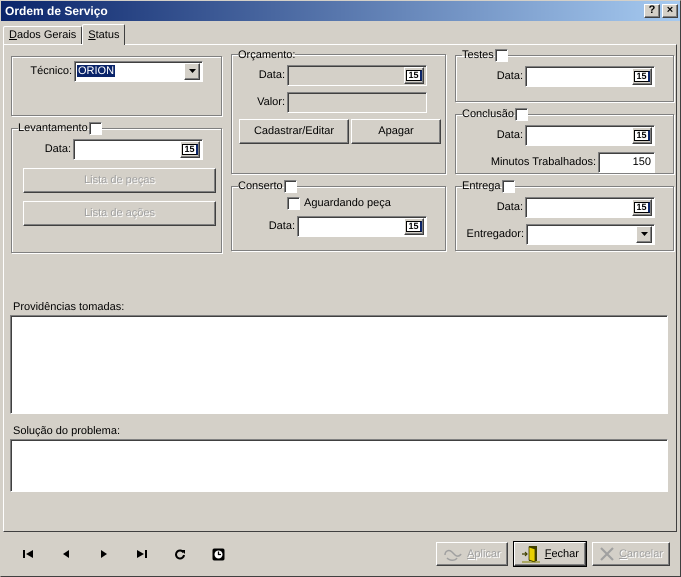  I want to click on window-title: Ordem de Serviço, so click(57, 11).